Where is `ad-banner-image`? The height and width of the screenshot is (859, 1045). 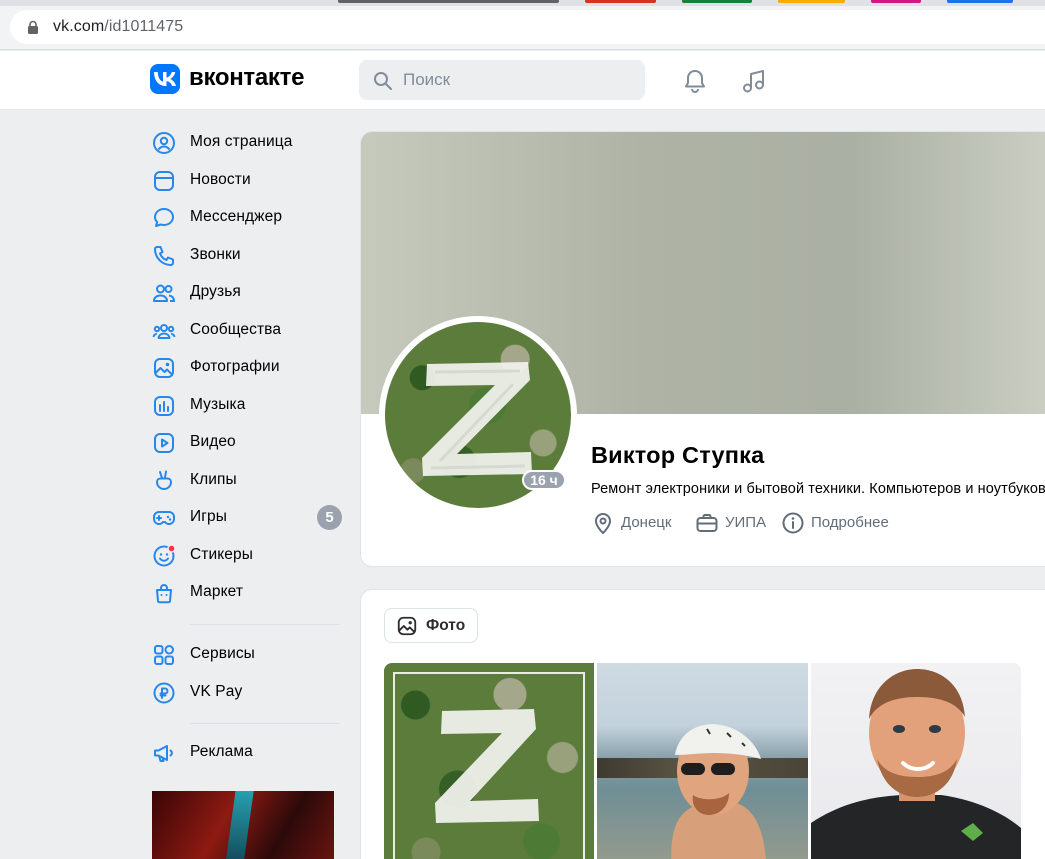
ad-banner-image is located at coordinates (243, 825).